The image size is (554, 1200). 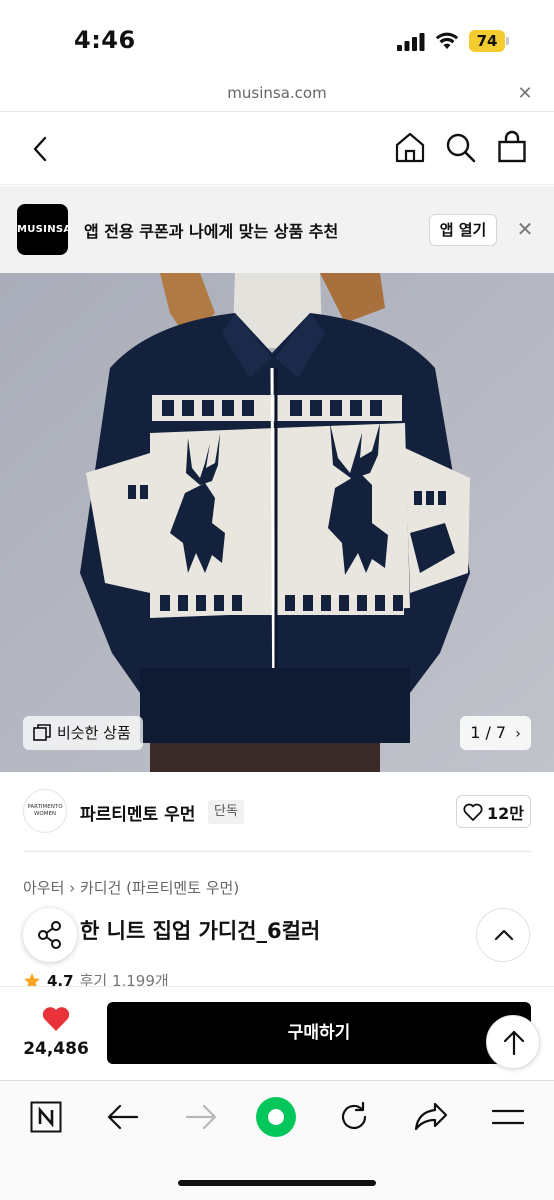 What do you see at coordinates (487, 41) in the screenshot?
I see `battery-indicator: 74` at bounding box center [487, 41].